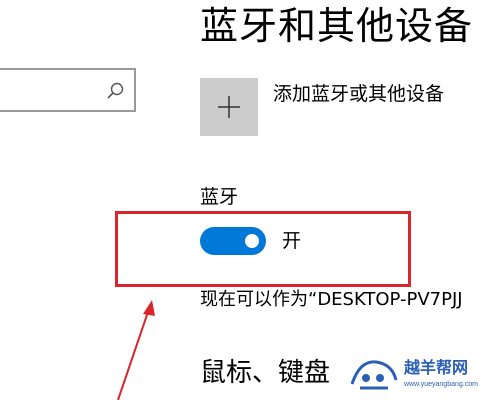  What do you see at coordinates (337, 26) in the screenshot?
I see `page-title: 蓝牙和其他设备` at bounding box center [337, 26].